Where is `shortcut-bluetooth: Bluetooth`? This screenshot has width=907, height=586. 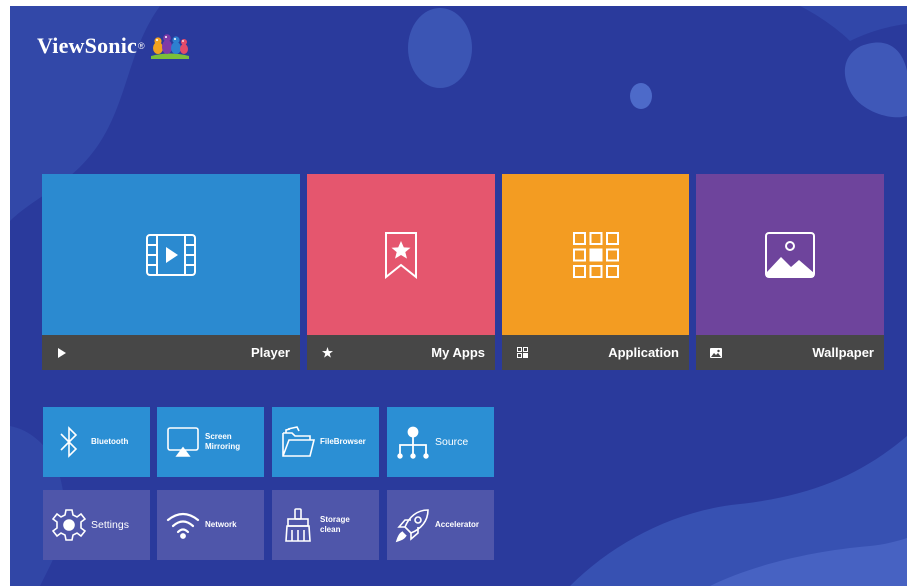 shortcut-bluetooth: Bluetooth is located at coordinates (96, 442).